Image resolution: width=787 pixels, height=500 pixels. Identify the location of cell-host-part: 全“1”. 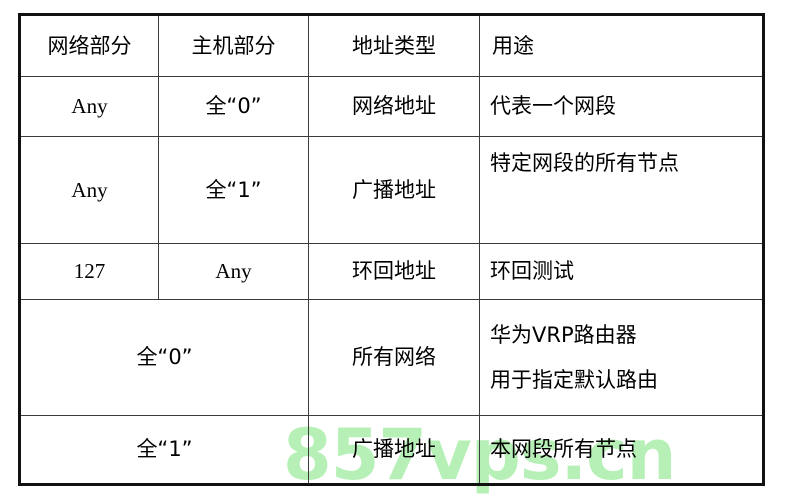
(233, 190).